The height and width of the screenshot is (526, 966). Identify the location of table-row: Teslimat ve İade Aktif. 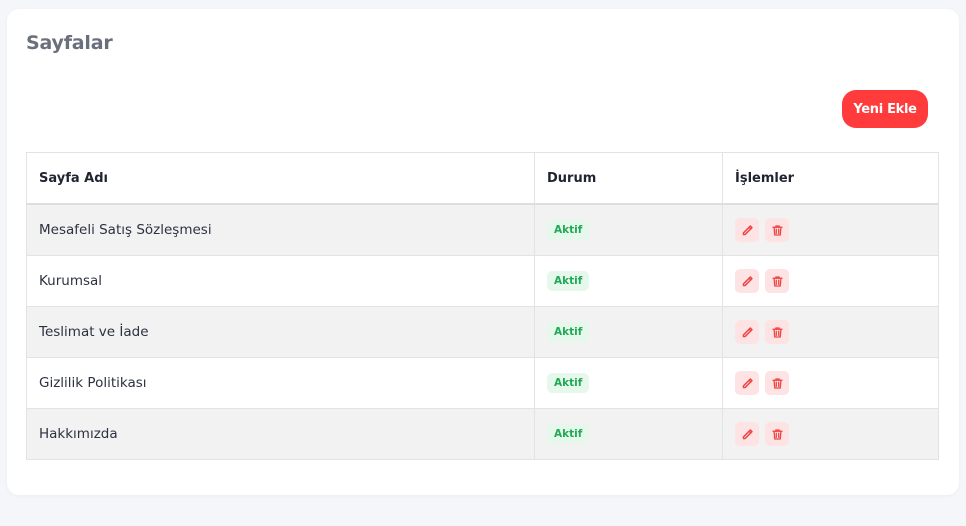
(482, 332).